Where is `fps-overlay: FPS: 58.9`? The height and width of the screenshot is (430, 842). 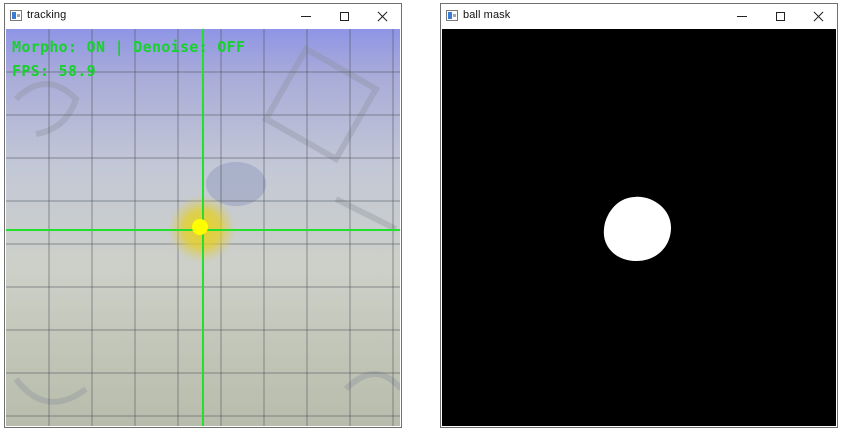 fps-overlay: FPS: 58.9 is located at coordinates (54, 71).